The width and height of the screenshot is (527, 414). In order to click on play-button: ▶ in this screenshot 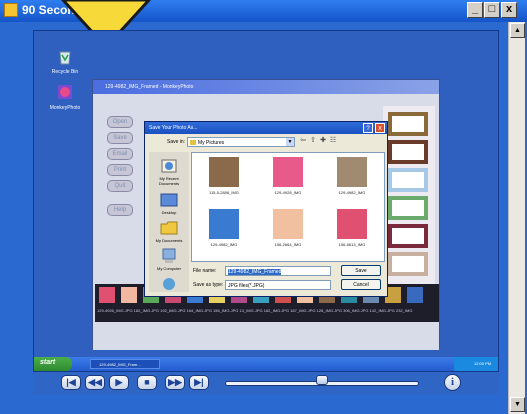, I will do `click(119, 382)`.